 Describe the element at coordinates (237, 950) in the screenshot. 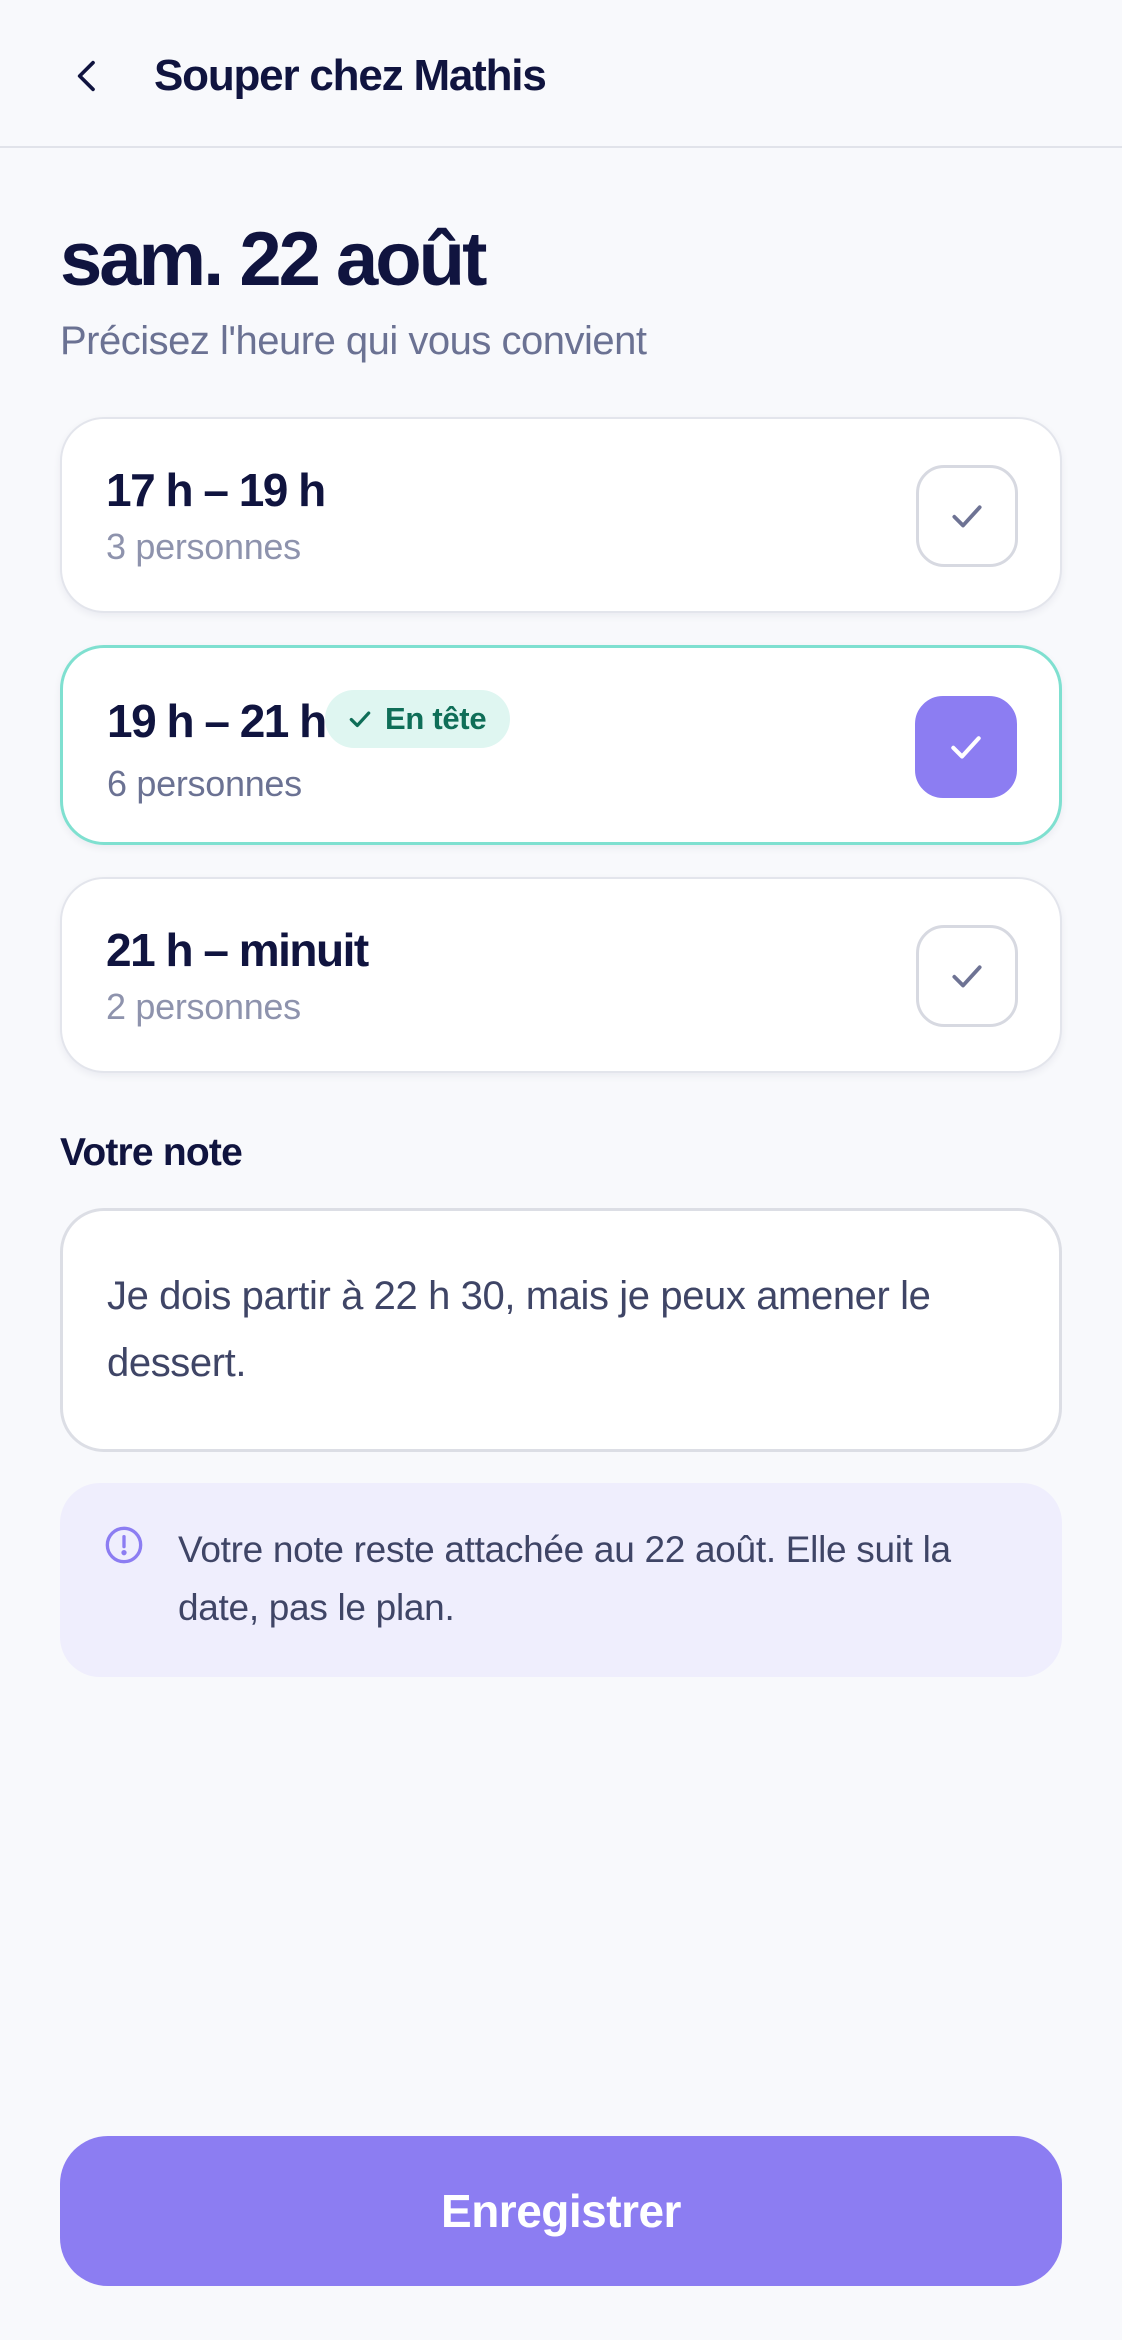

I see `slot-time: 21 h – minuit` at that location.